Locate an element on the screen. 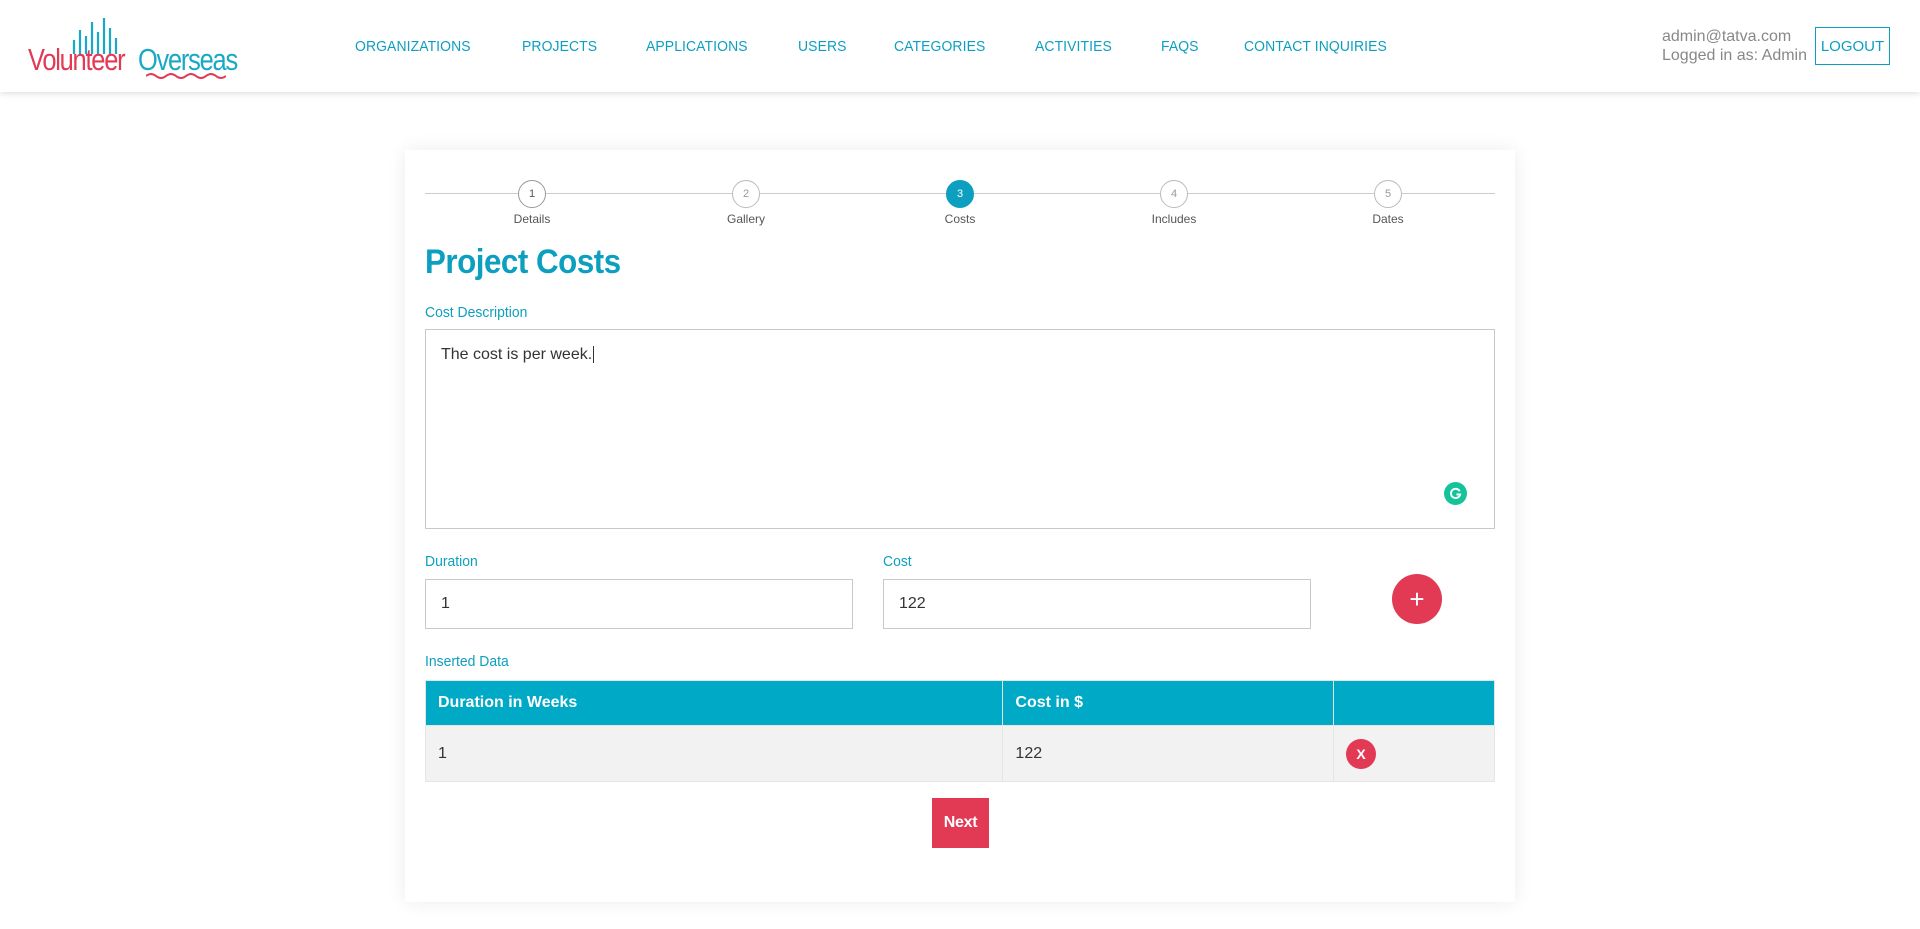  nav-categories: CATEGORIES is located at coordinates (939, 46).